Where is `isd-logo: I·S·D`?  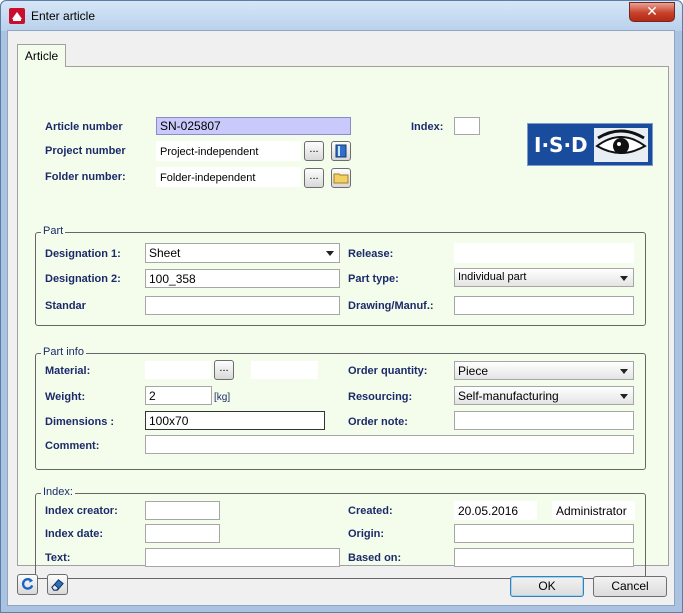
isd-logo: I·S·D is located at coordinates (590, 144).